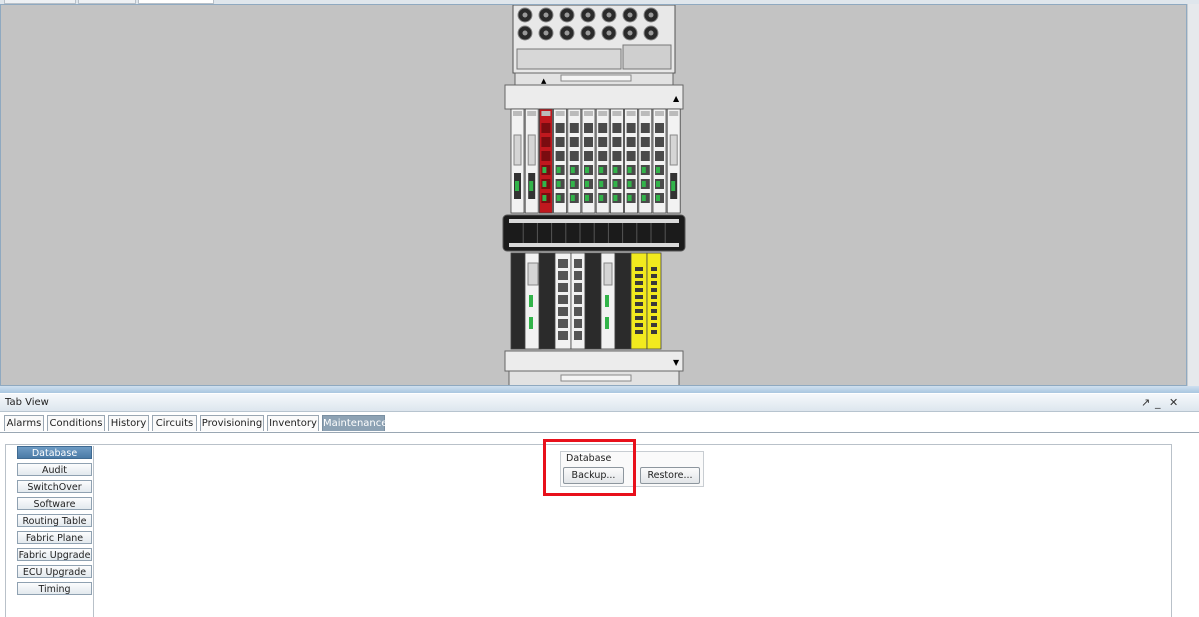  What do you see at coordinates (54, 486) in the screenshot?
I see `nav-switchover: SwitchOver` at bounding box center [54, 486].